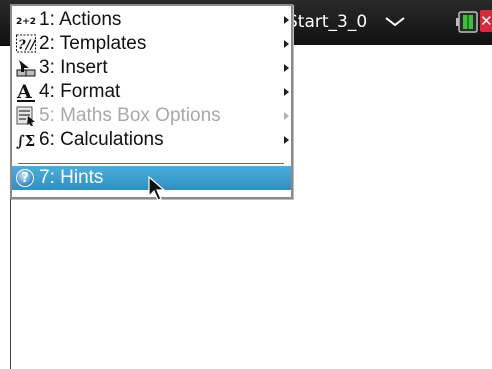 The width and height of the screenshot is (492, 369). Describe the element at coordinates (71, 177) in the screenshot. I see `menu-item-label: 7: Hints` at that location.